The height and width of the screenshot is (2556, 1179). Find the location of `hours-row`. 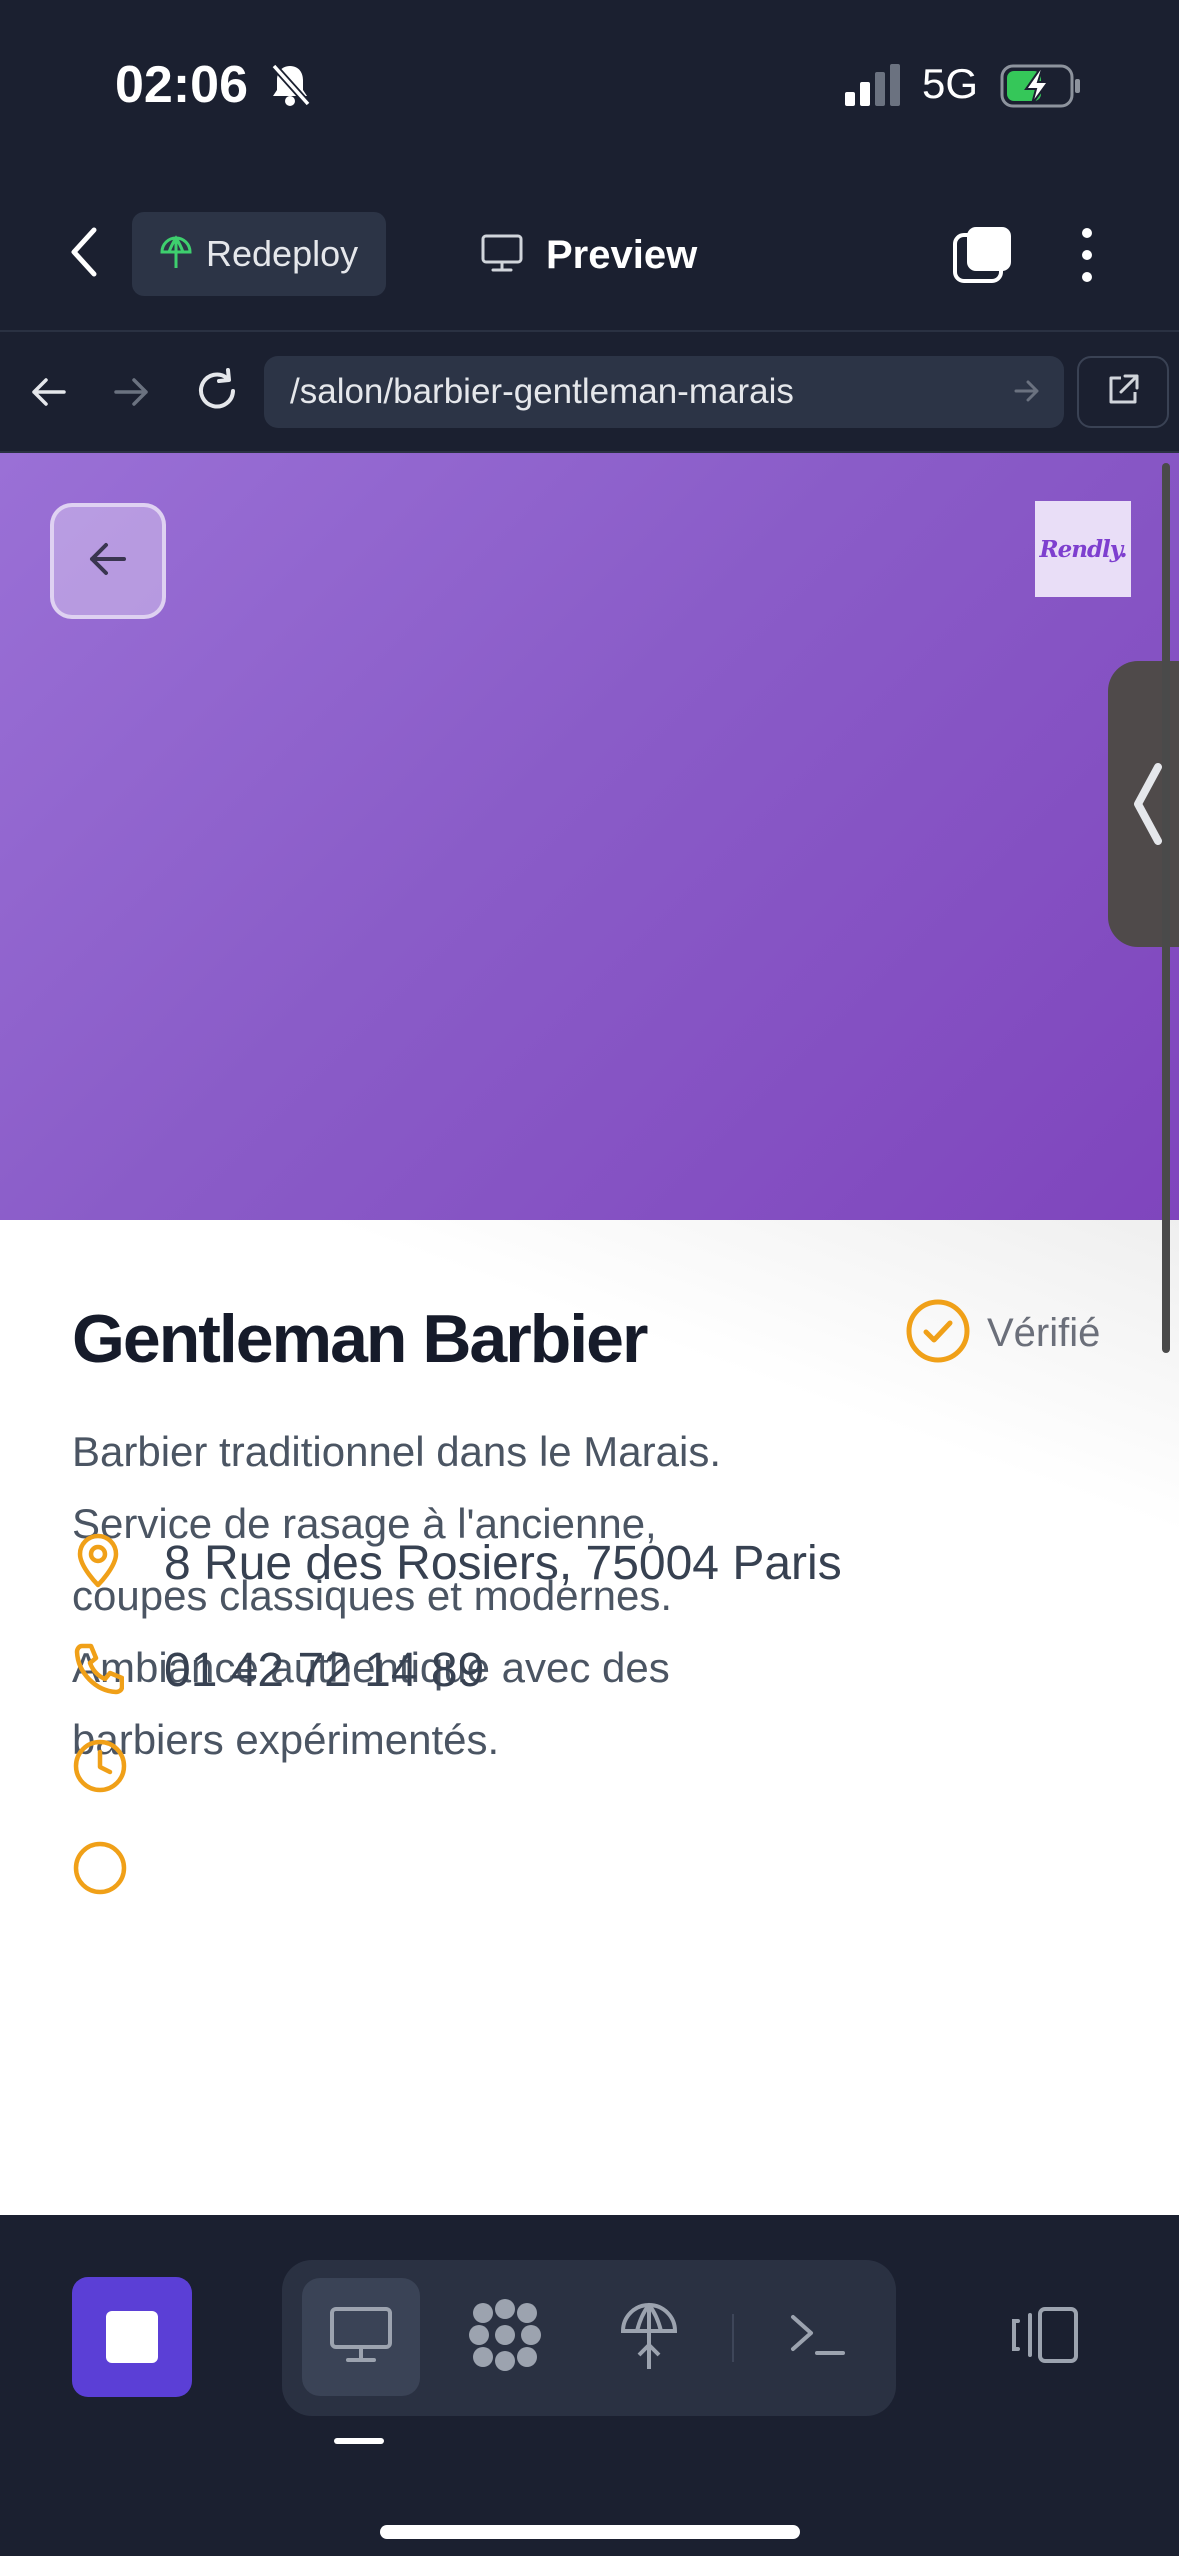

hours-row is located at coordinates (120, 1768).